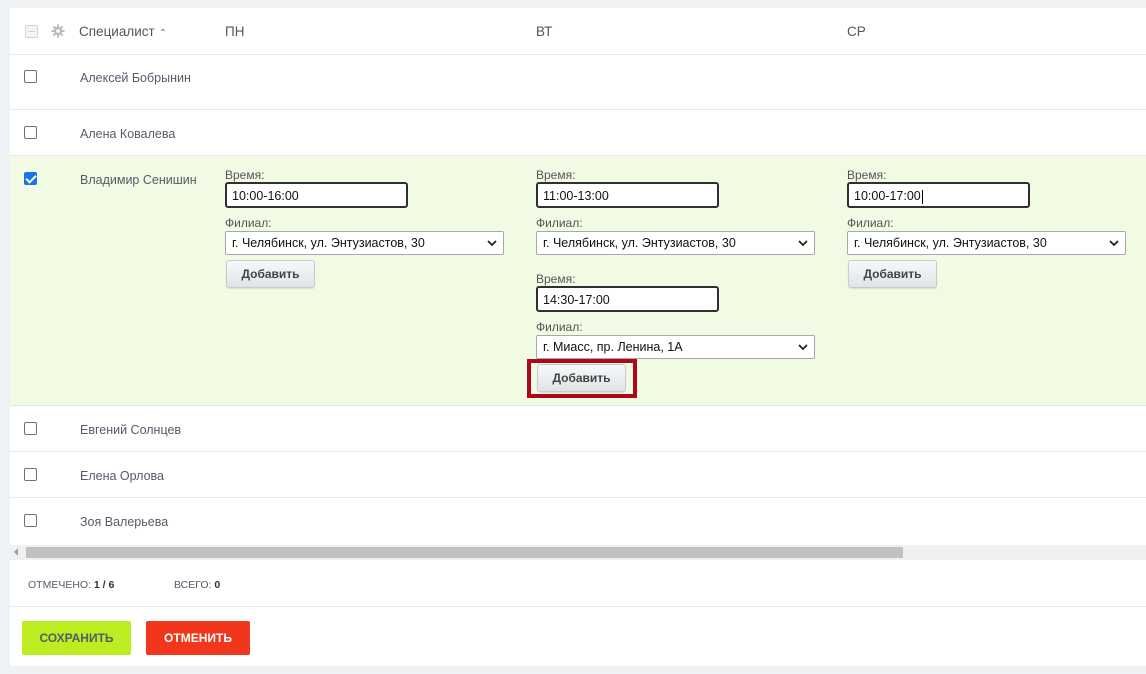 The width and height of the screenshot is (1146, 674). What do you see at coordinates (922, 196) in the screenshot?
I see `text-cursor` at bounding box center [922, 196].